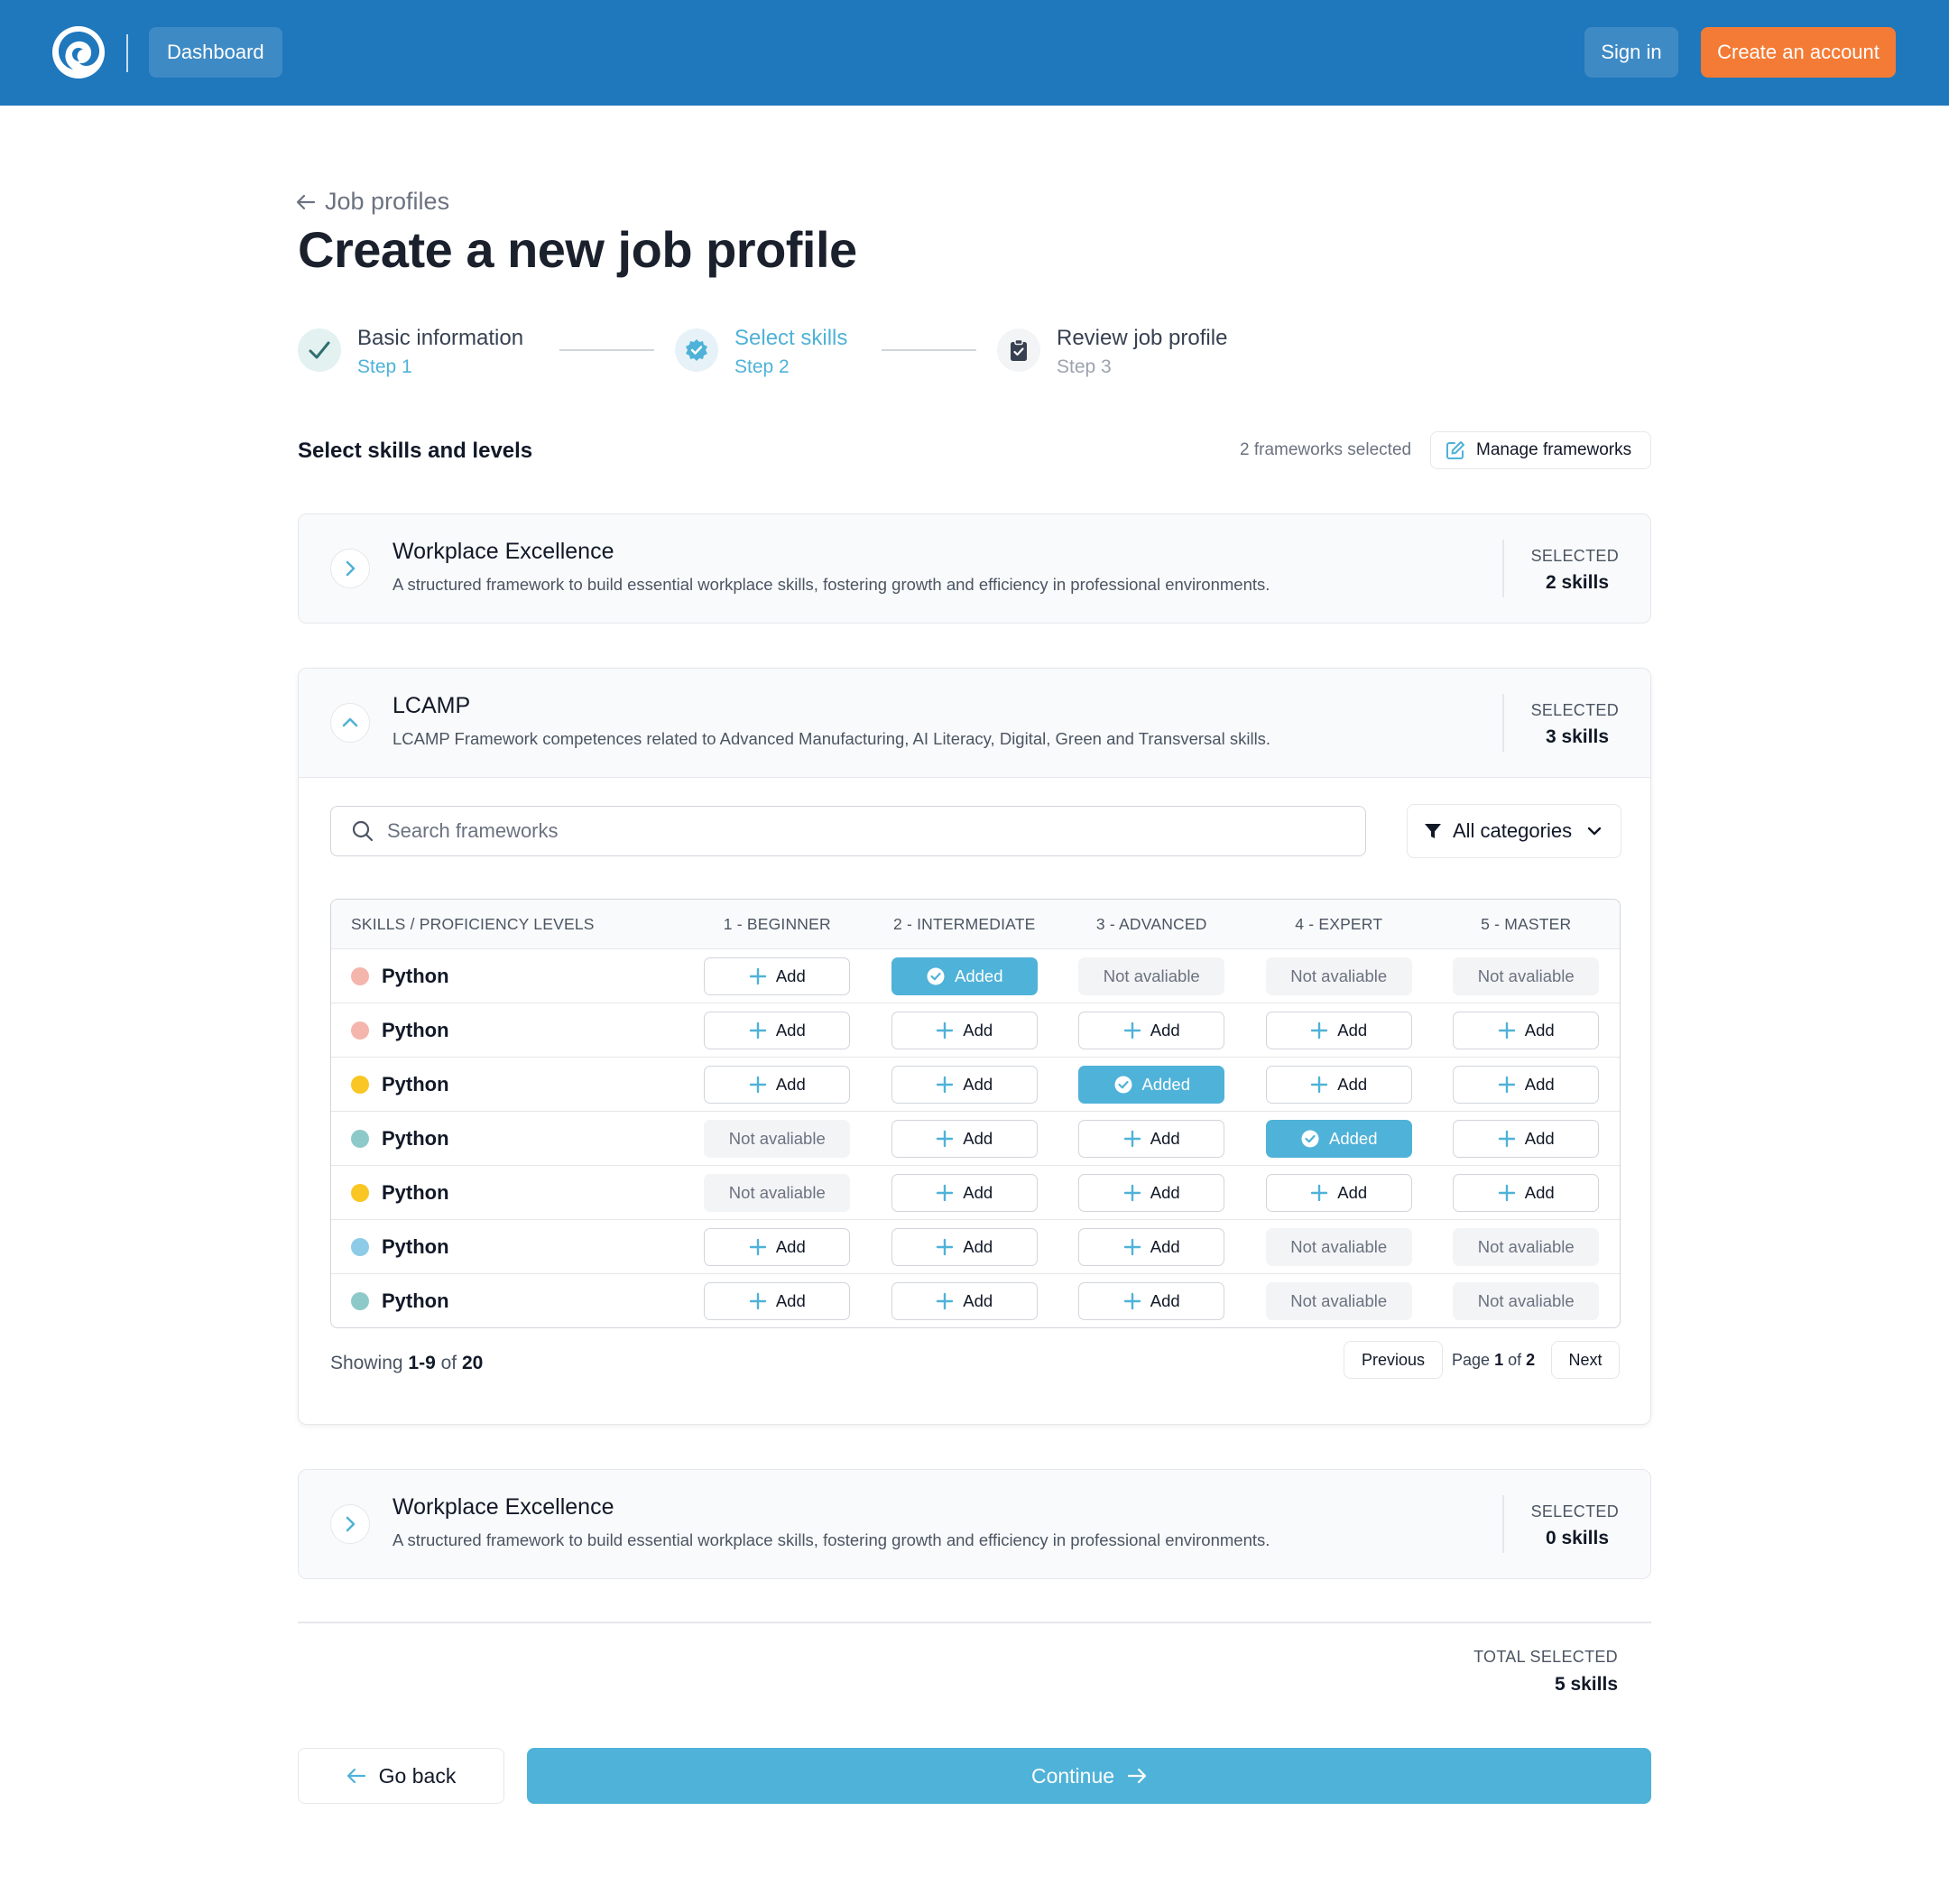 The image size is (1949, 1904). I want to click on level-cell-intermediate: Add, so click(964, 1084).